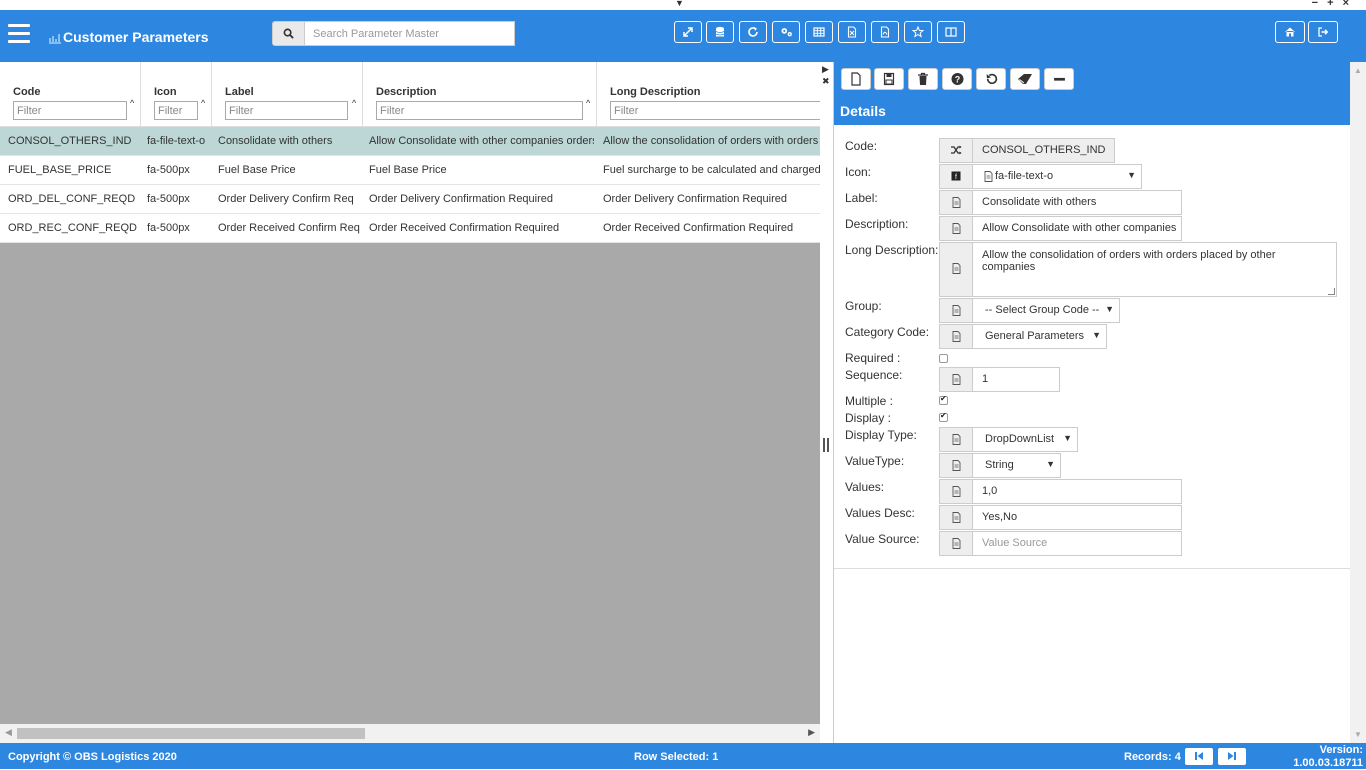 The height and width of the screenshot is (770, 1366). Describe the element at coordinates (410, 33) in the screenshot. I see `search-input` at that location.